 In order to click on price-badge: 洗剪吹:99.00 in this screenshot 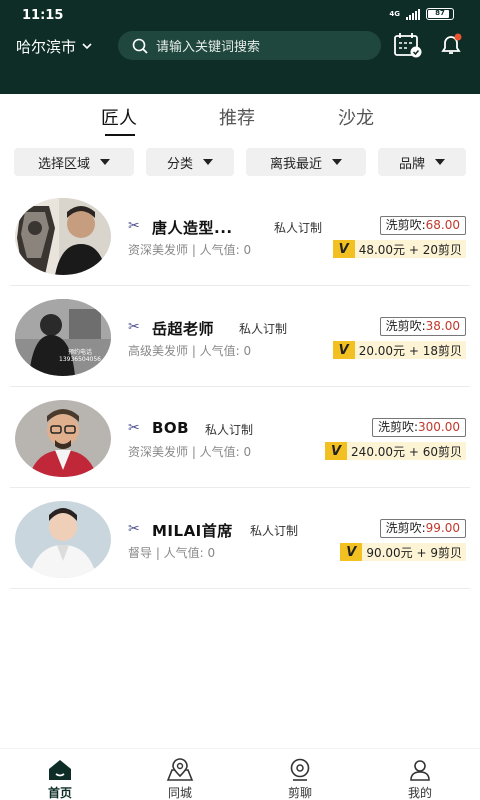, I will do `click(422, 528)`.